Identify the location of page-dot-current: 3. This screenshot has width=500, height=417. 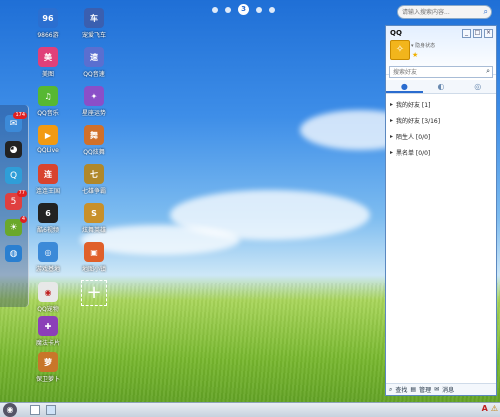
(243, 9).